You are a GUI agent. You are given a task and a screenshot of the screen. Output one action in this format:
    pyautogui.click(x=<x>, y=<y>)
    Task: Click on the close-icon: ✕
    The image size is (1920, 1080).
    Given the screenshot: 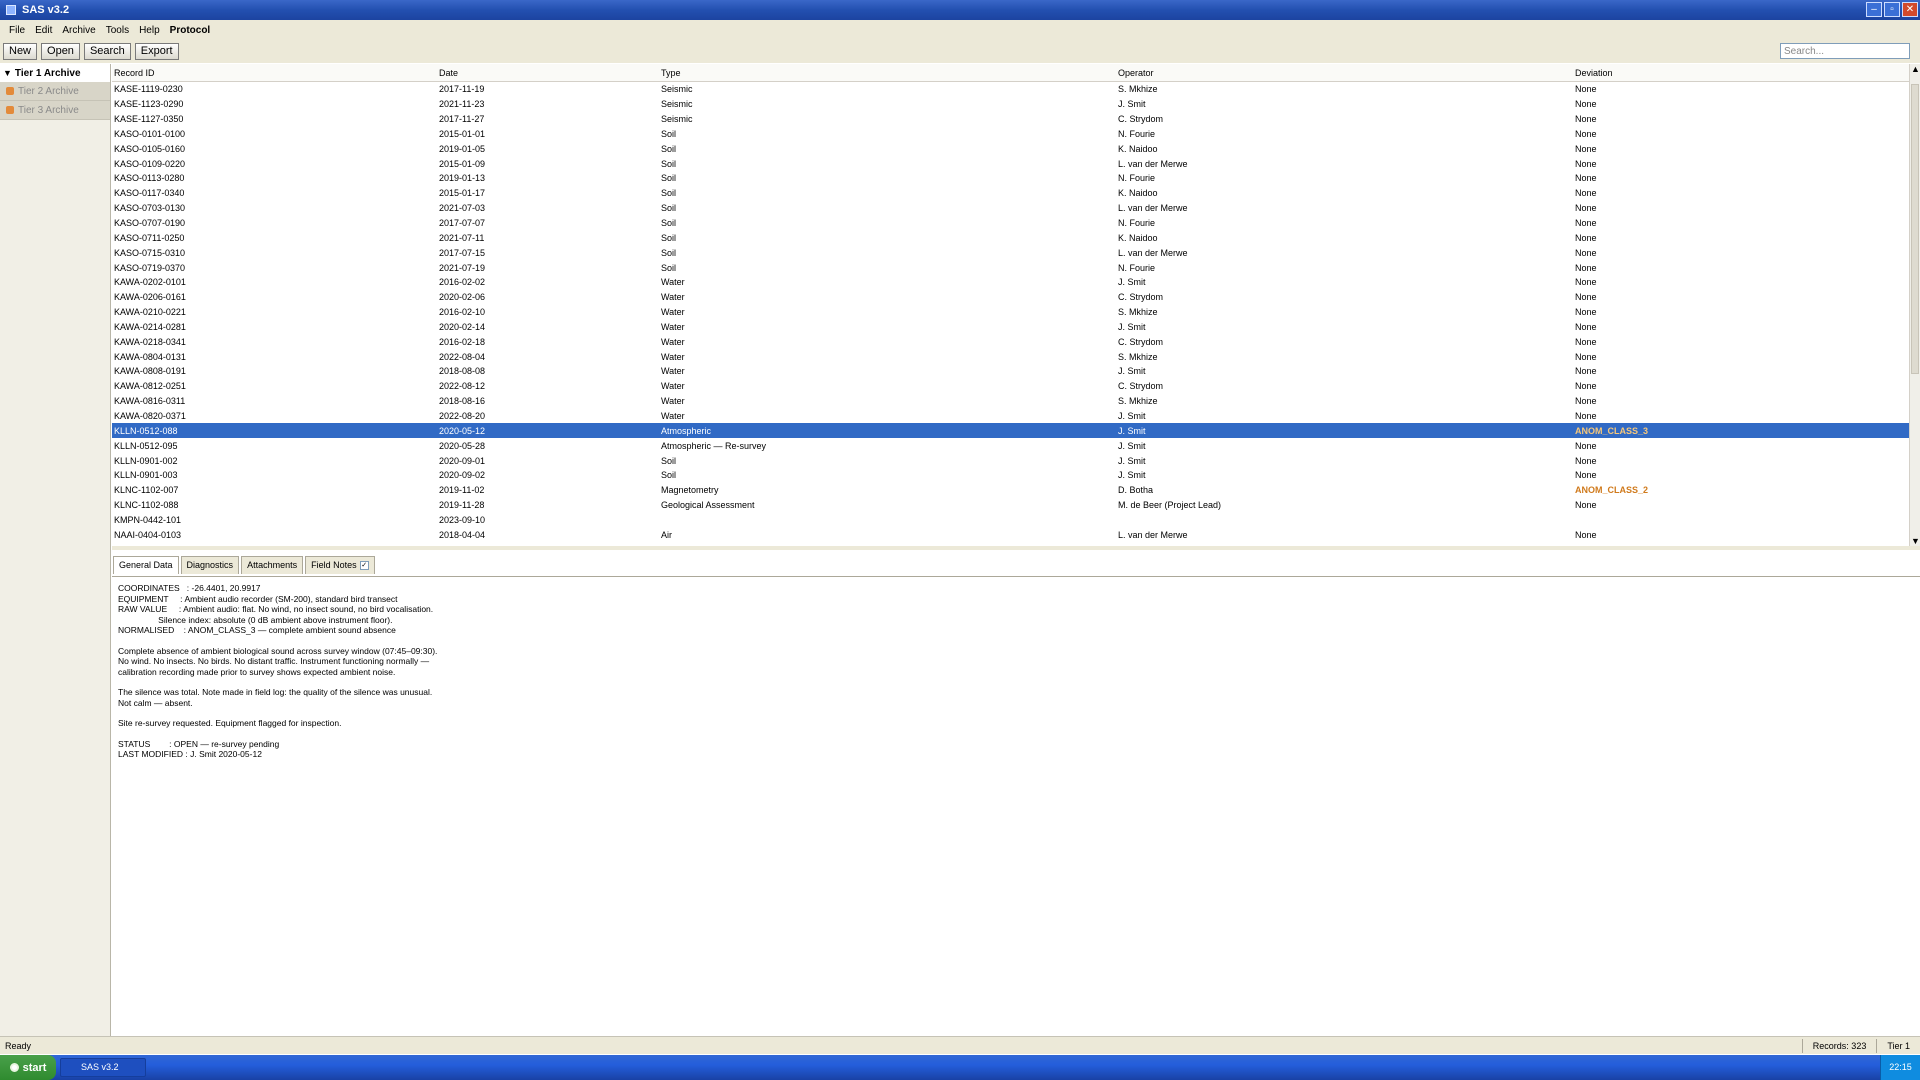 What is the action you would take?
    pyautogui.click(x=1910, y=9)
    